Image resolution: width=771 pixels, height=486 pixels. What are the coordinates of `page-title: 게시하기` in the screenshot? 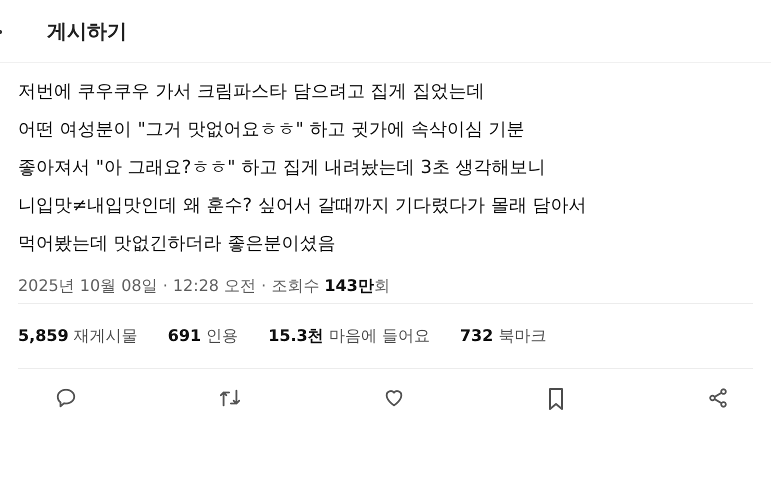 It's located at (87, 31).